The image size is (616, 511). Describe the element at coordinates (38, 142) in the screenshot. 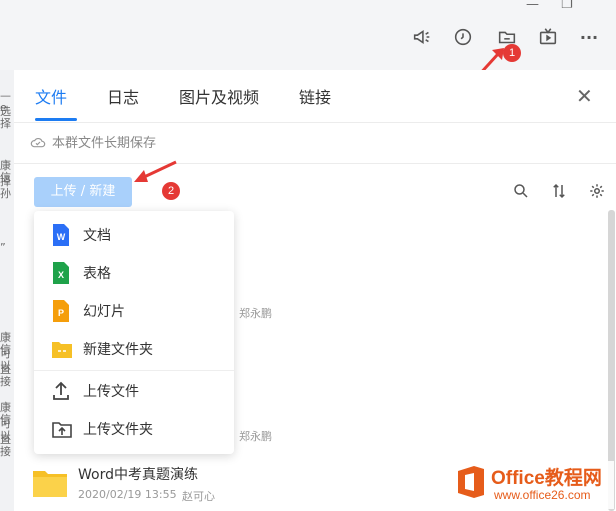

I see `cloud-icon` at that location.